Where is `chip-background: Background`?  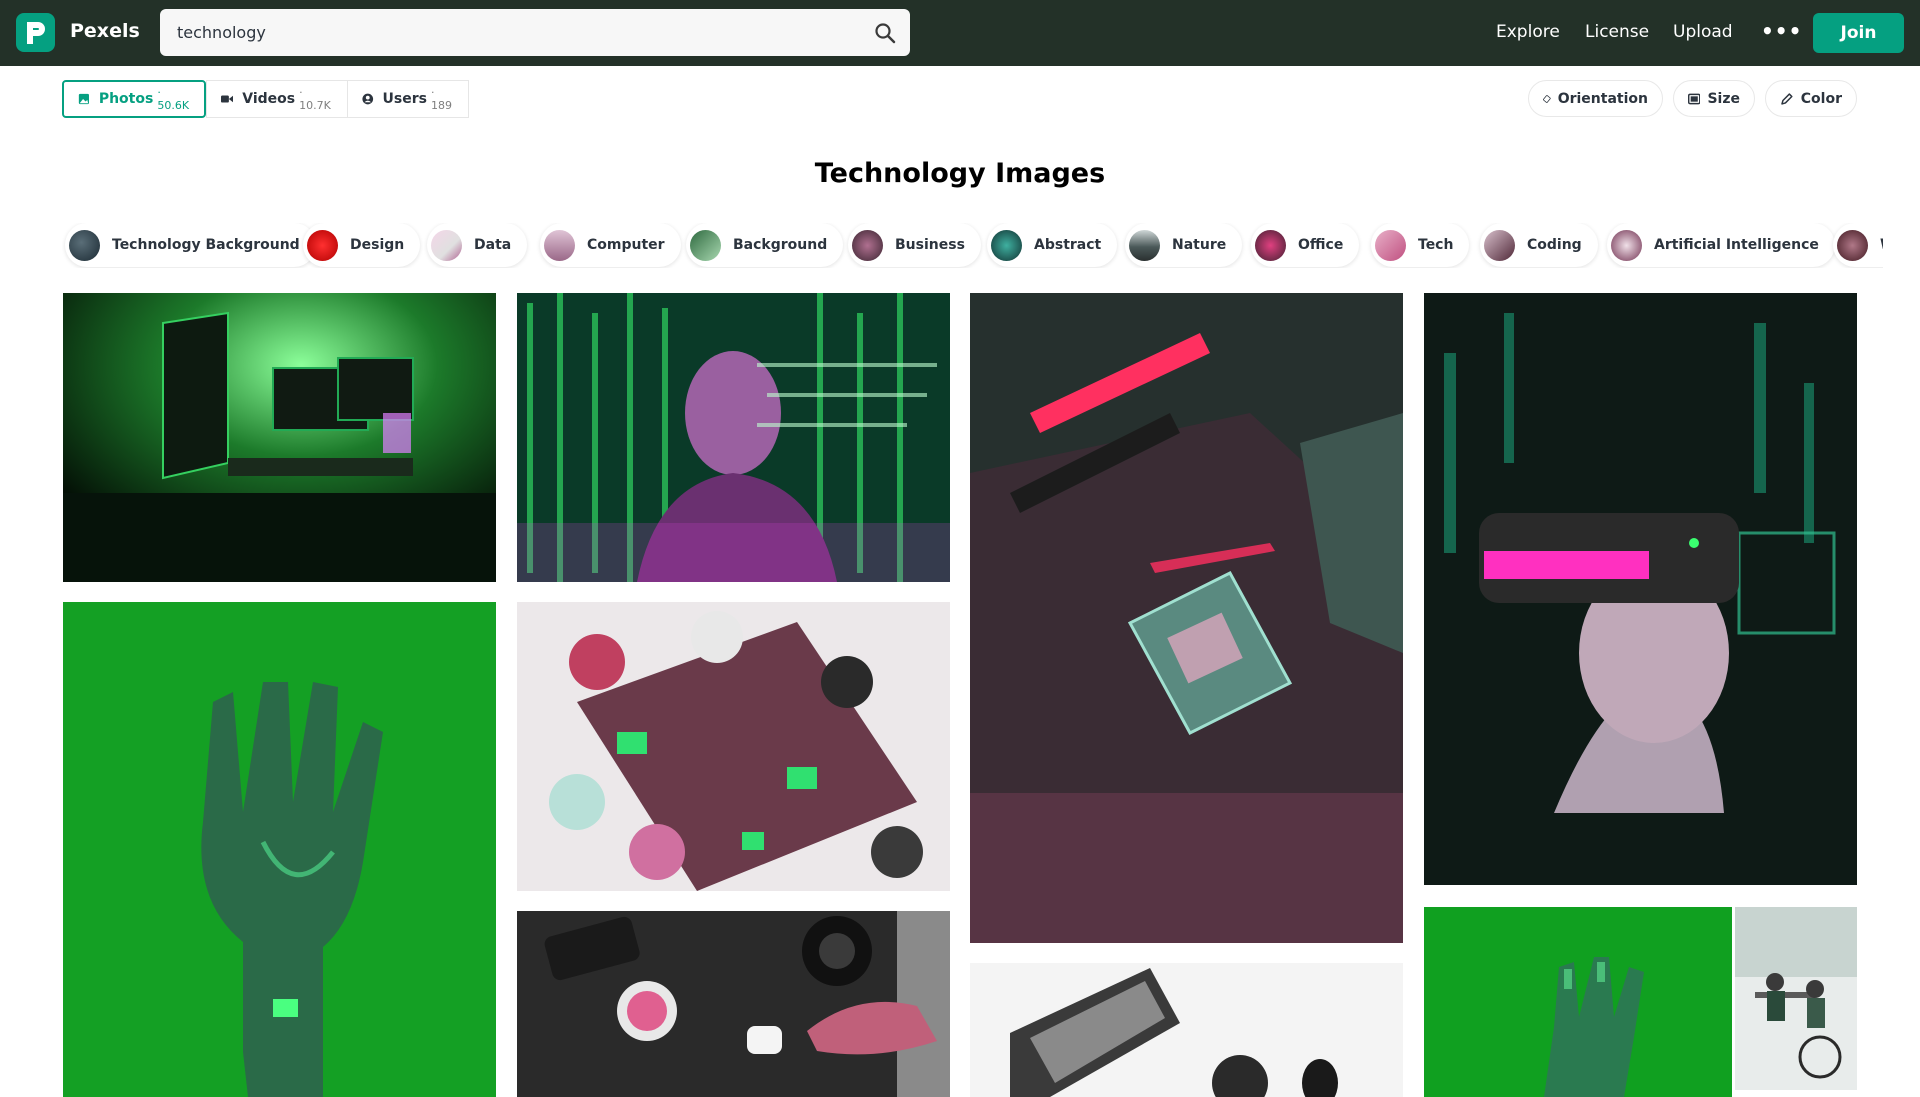 chip-background: Background is located at coordinates (765, 245).